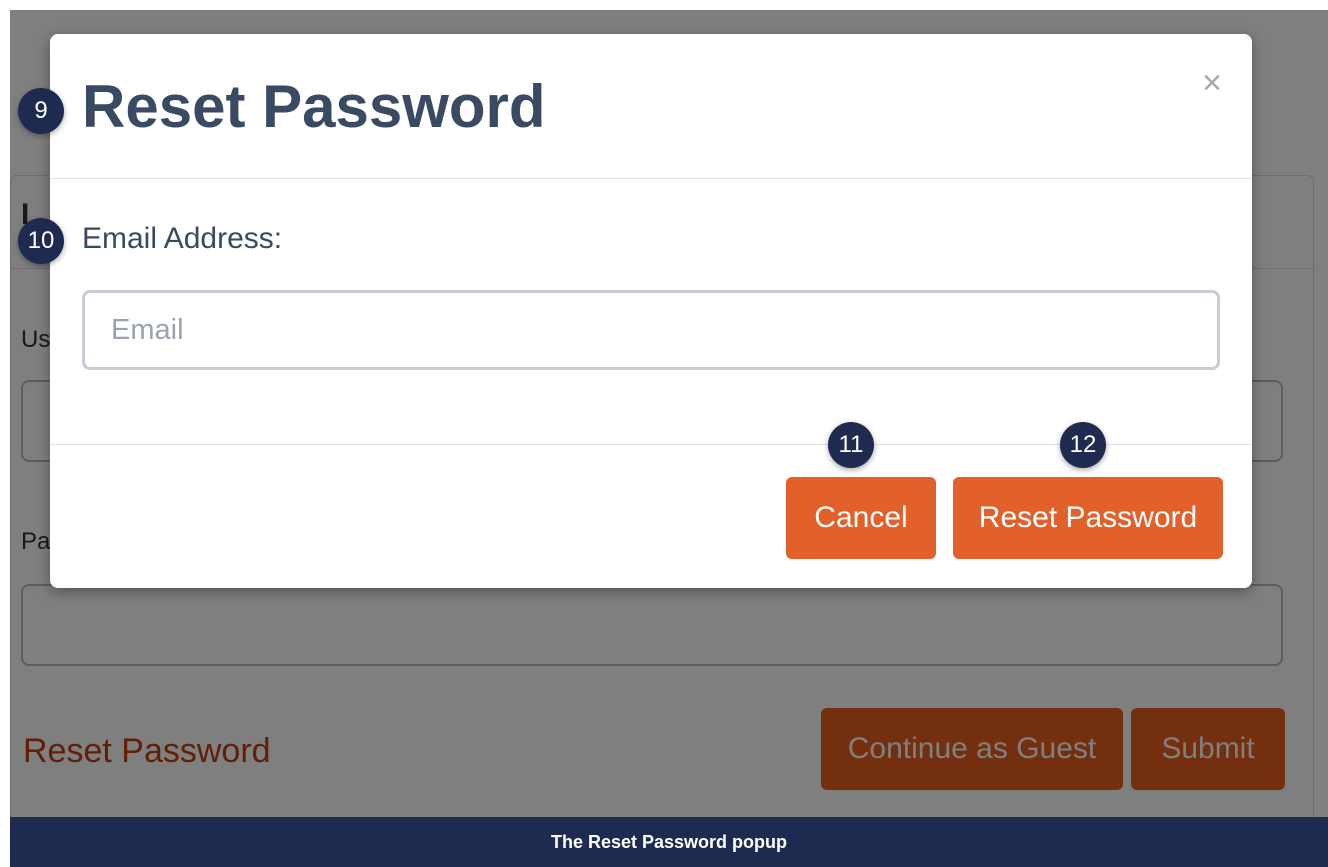  Describe the element at coordinates (182, 238) in the screenshot. I see `email-address-label: Email Address:` at that location.